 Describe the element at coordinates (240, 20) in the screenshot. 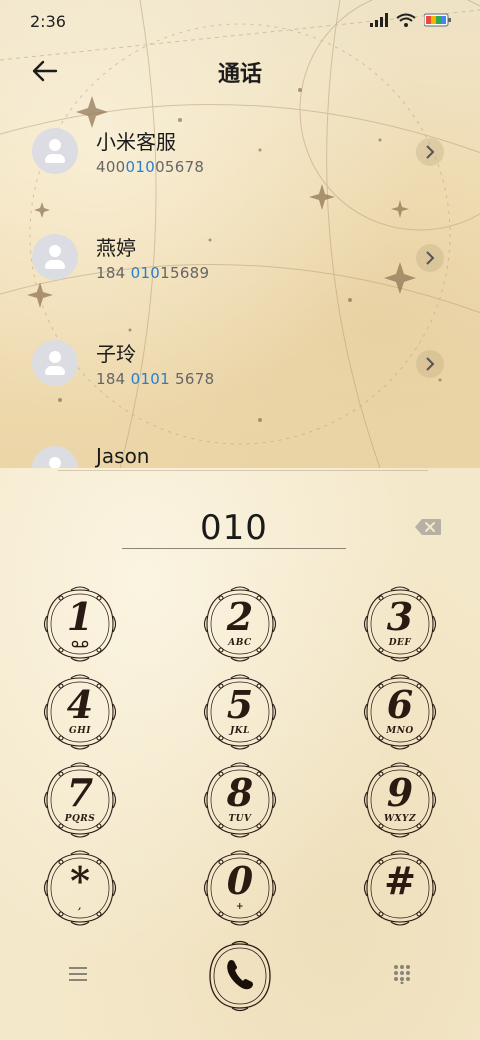

I see `status-bar: 2:36` at that location.